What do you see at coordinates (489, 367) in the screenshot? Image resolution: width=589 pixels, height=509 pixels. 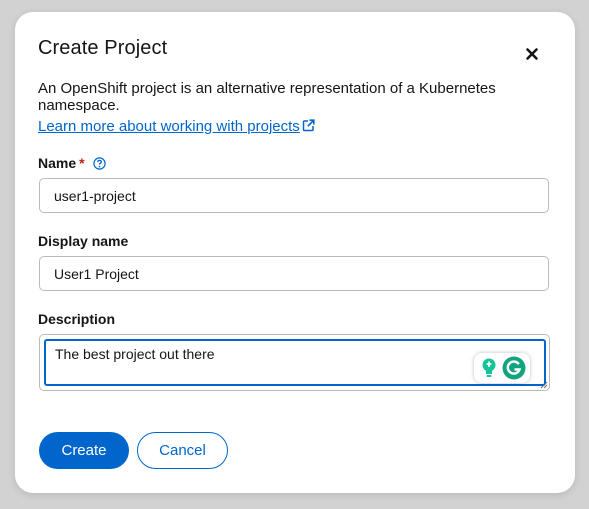 I see `grammarly-bulb-icon` at bounding box center [489, 367].